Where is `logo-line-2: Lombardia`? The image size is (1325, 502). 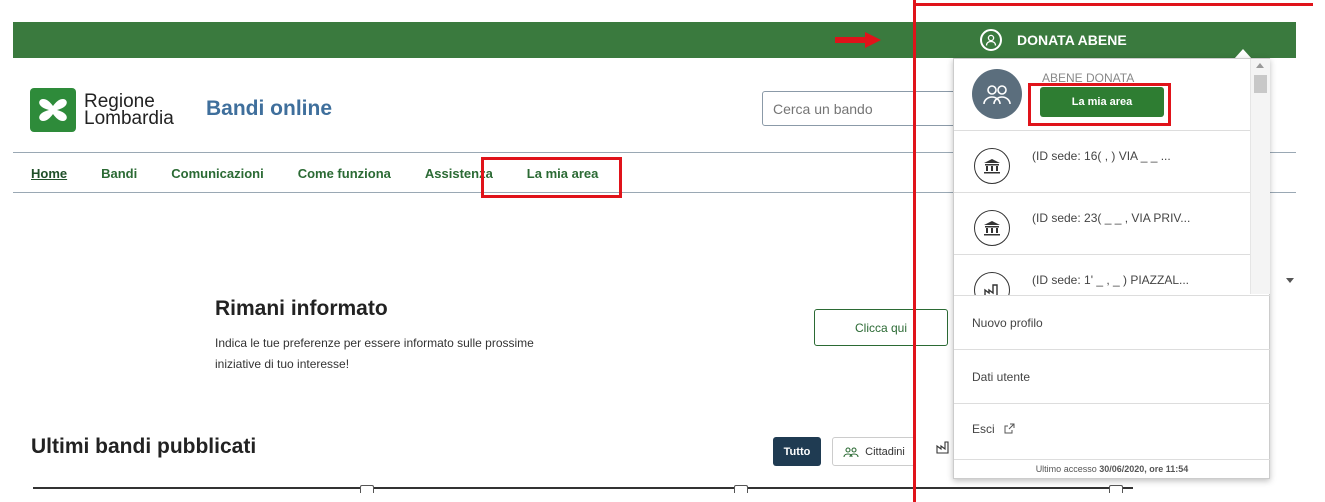 logo-line-2: Lombardia is located at coordinates (129, 118).